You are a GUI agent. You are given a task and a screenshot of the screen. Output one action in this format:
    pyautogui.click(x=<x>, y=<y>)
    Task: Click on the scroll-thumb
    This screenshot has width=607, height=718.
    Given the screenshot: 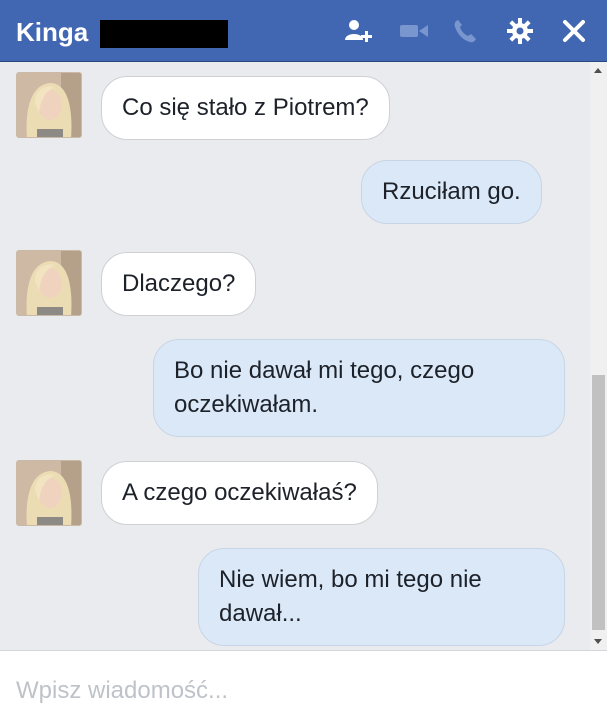 What is the action you would take?
    pyautogui.click(x=598, y=502)
    